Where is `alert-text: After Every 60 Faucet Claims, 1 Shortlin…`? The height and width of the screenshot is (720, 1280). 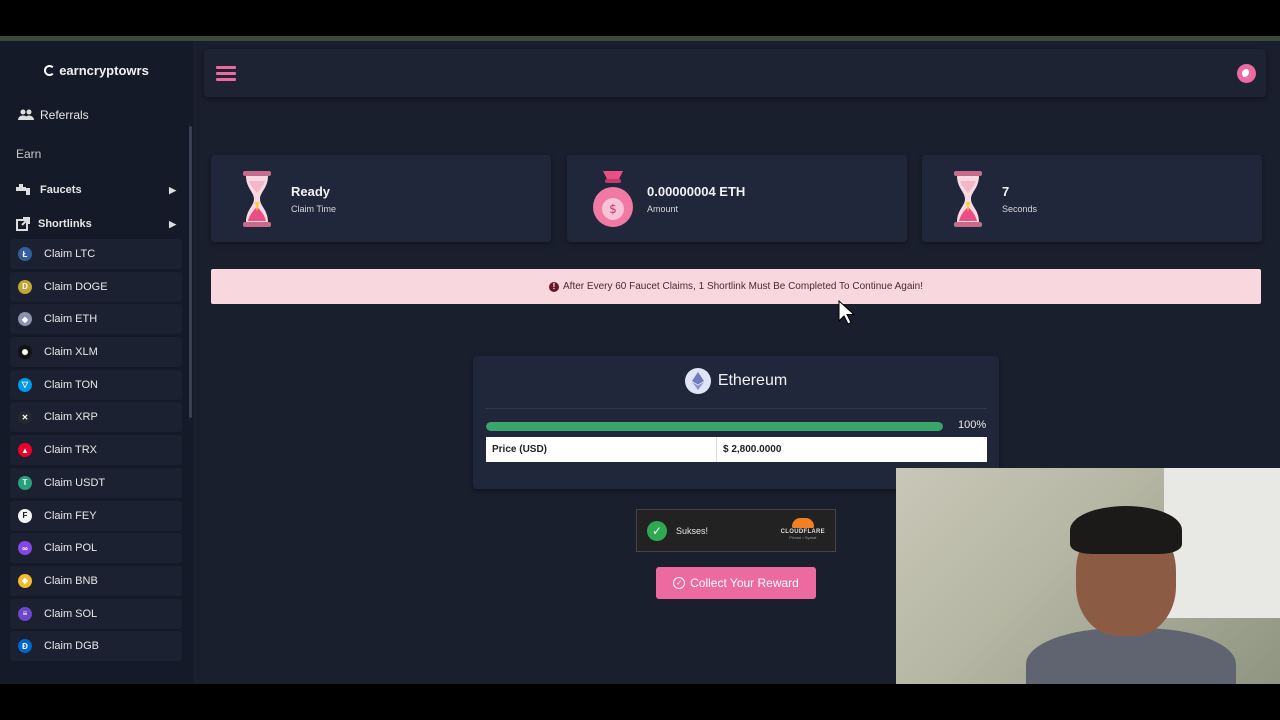 alert-text: After Every 60 Faucet Claims, 1 Shortlin… is located at coordinates (743, 286).